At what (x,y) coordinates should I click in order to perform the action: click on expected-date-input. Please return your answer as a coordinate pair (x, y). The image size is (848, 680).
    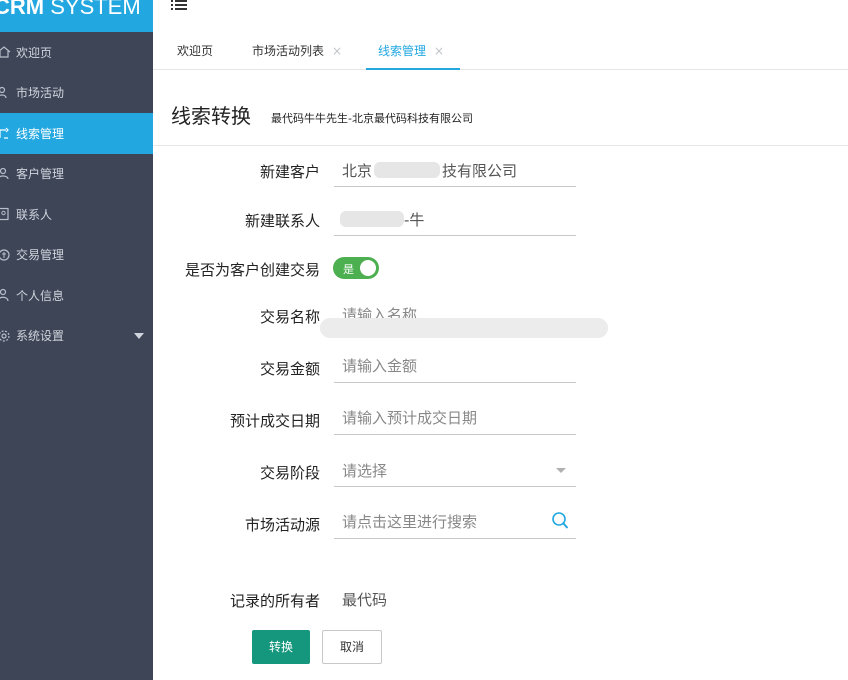
    Looking at the image, I should click on (442, 418).